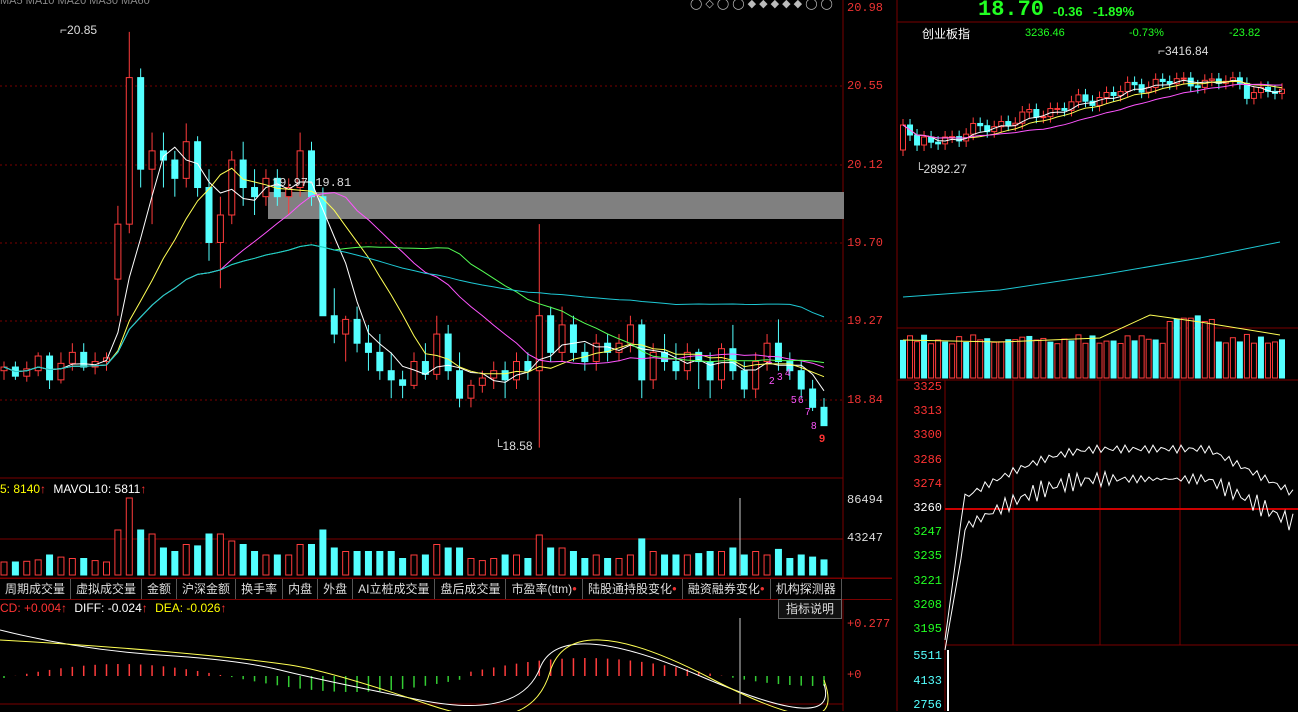  Describe the element at coordinates (1119, 560) in the screenshot. I see `intraday-price-line` at that location.